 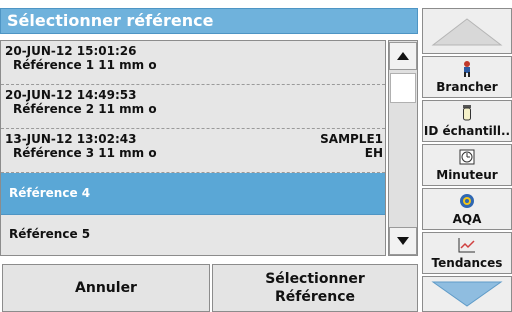 What do you see at coordinates (467, 245) in the screenshot?
I see `trend-chart-icon` at bounding box center [467, 245].